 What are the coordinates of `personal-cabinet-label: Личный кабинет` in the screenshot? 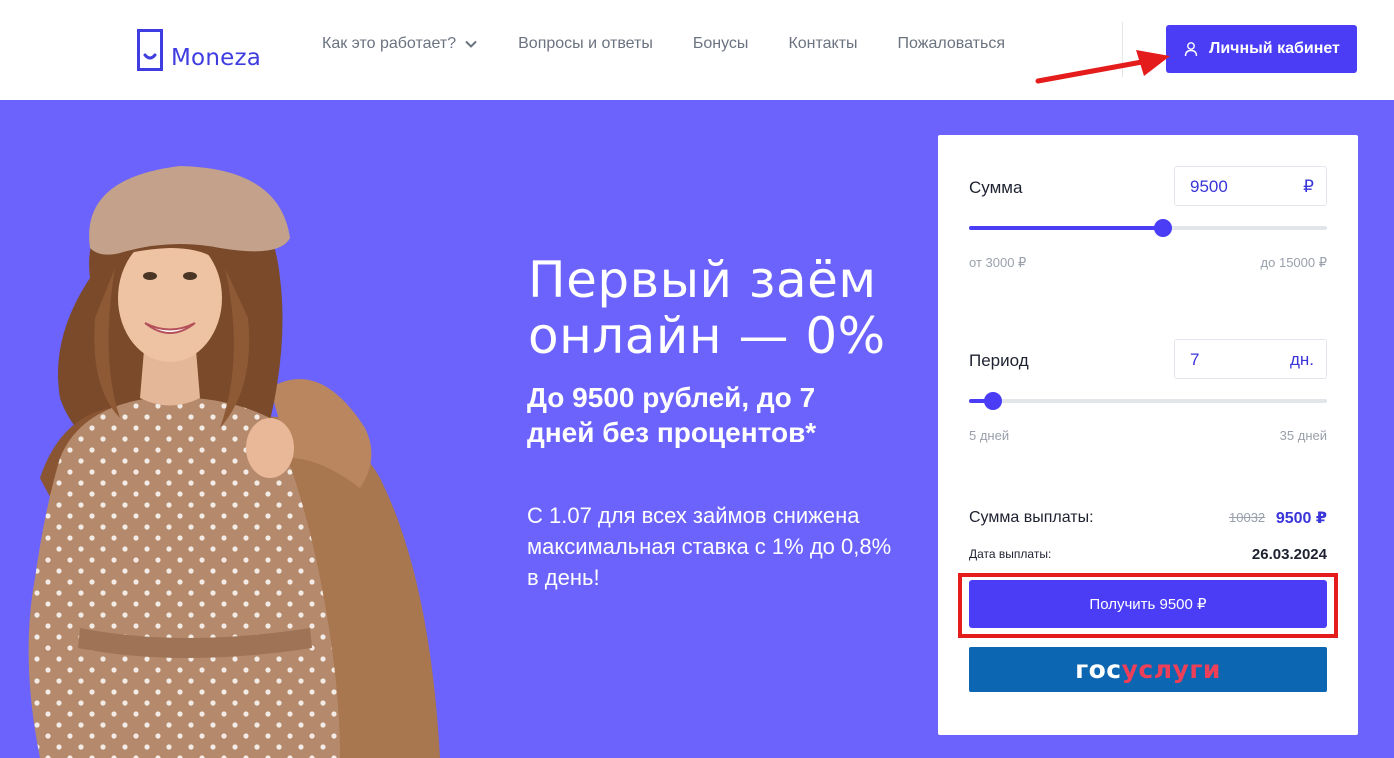 It's located at (1274, 48).